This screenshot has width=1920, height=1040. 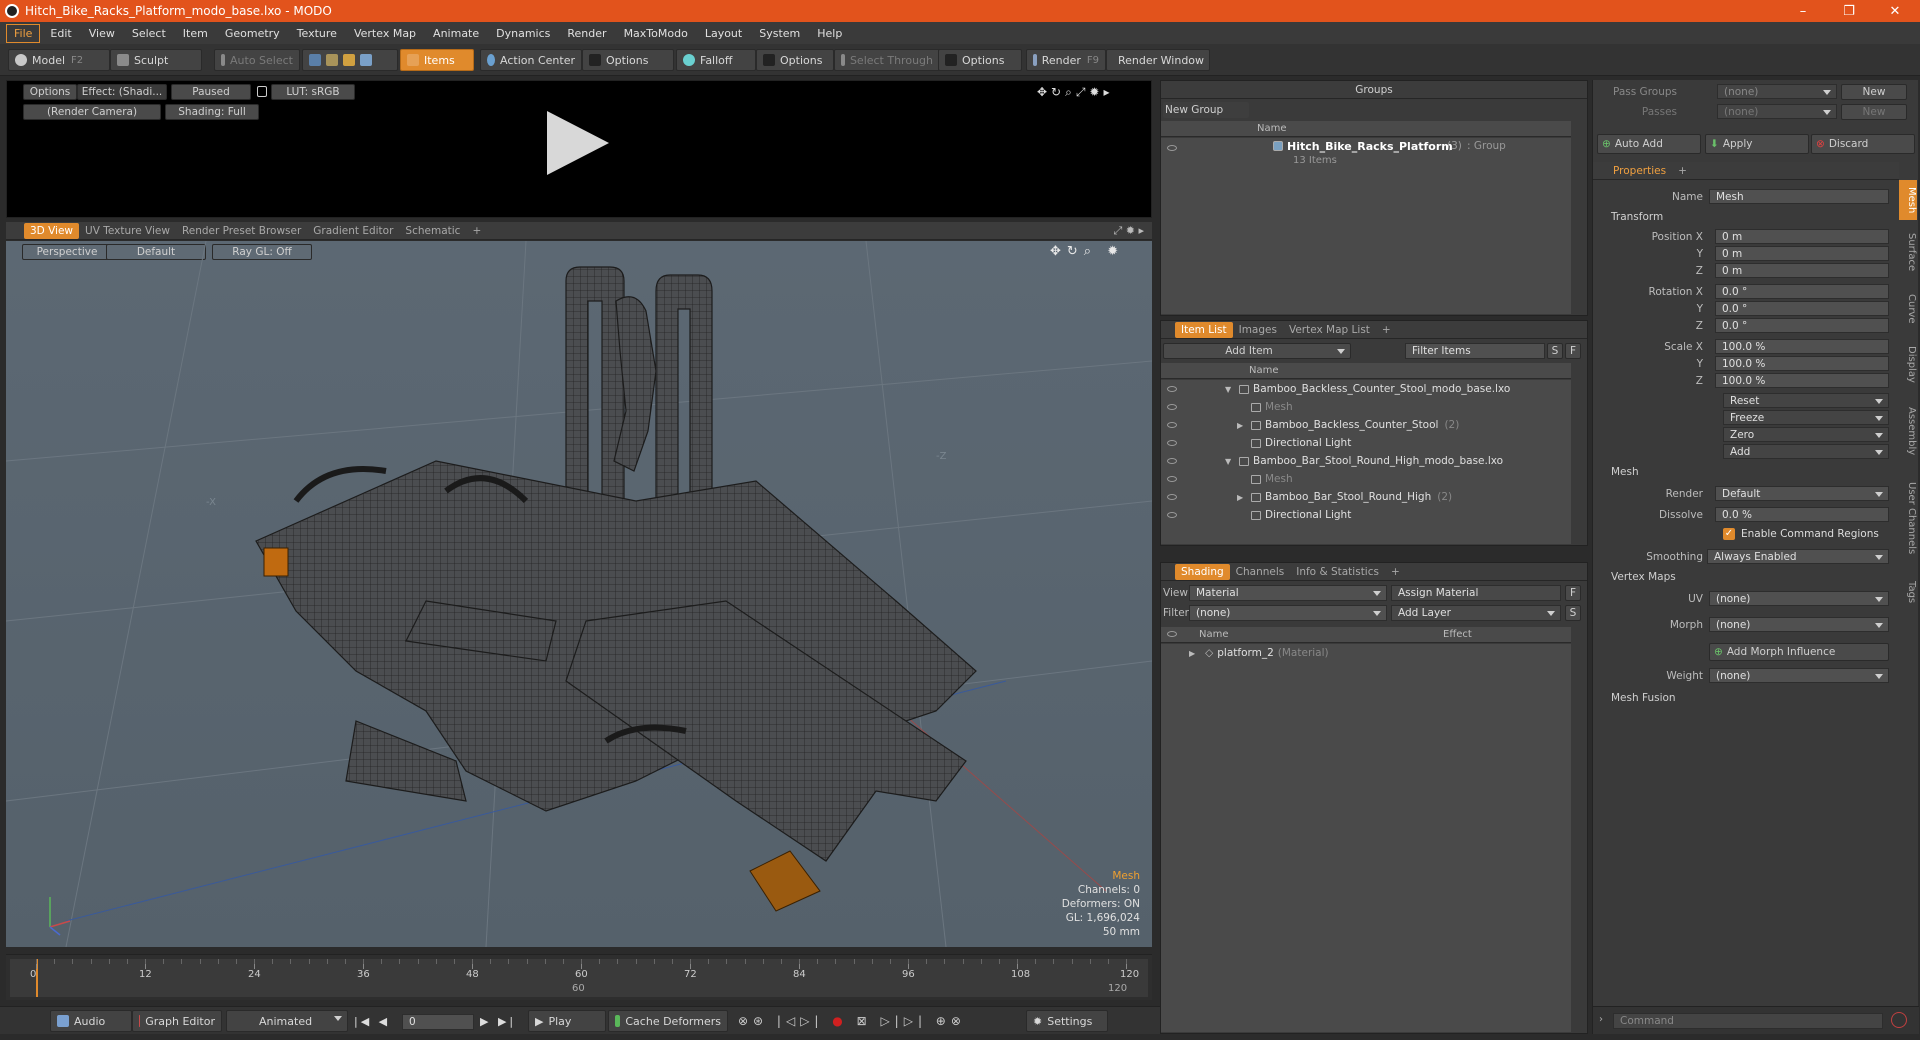 I want to click on enable-command-regions-checkbox: ✓, so click(x=1729, y=534).